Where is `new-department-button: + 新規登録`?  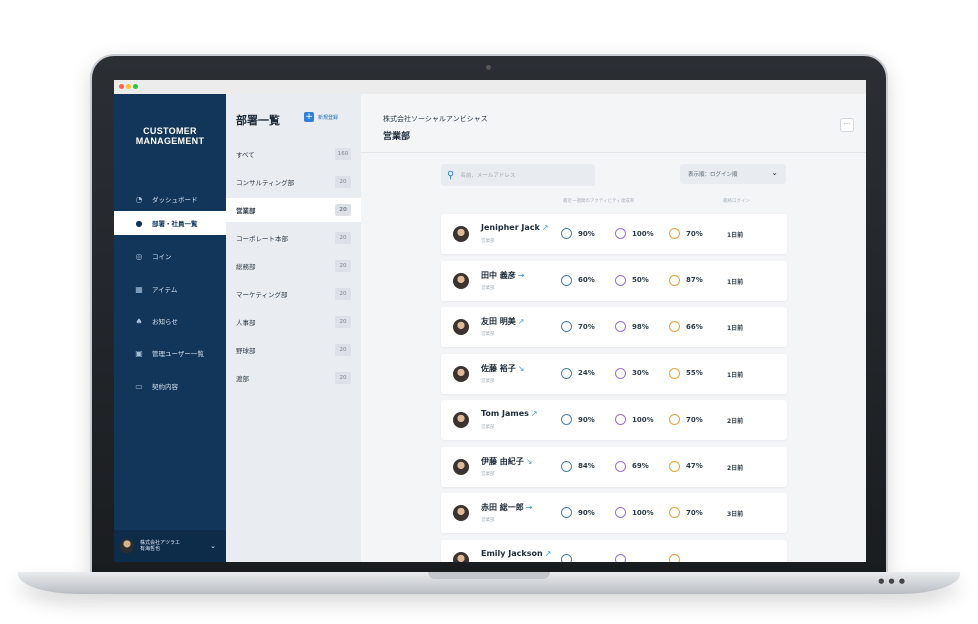 new-department-button: + 新規登録 is located at coordinates (321, 117).